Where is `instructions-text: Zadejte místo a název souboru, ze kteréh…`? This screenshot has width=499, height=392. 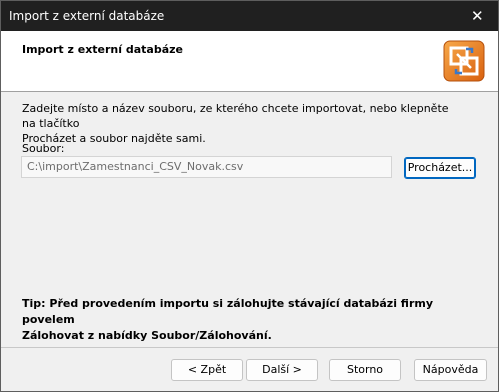 instructions-text: Zadejte místo a název souboru, ze kteréh… is located at coordinates (242, 123).